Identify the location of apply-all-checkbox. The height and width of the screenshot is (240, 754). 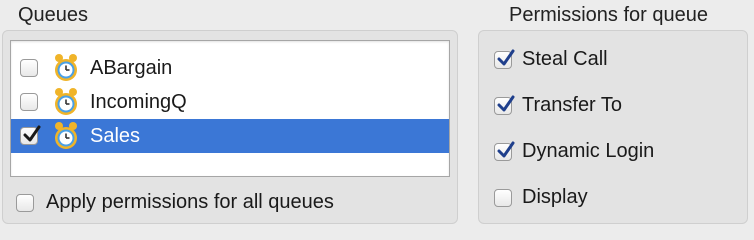
(25, 202).